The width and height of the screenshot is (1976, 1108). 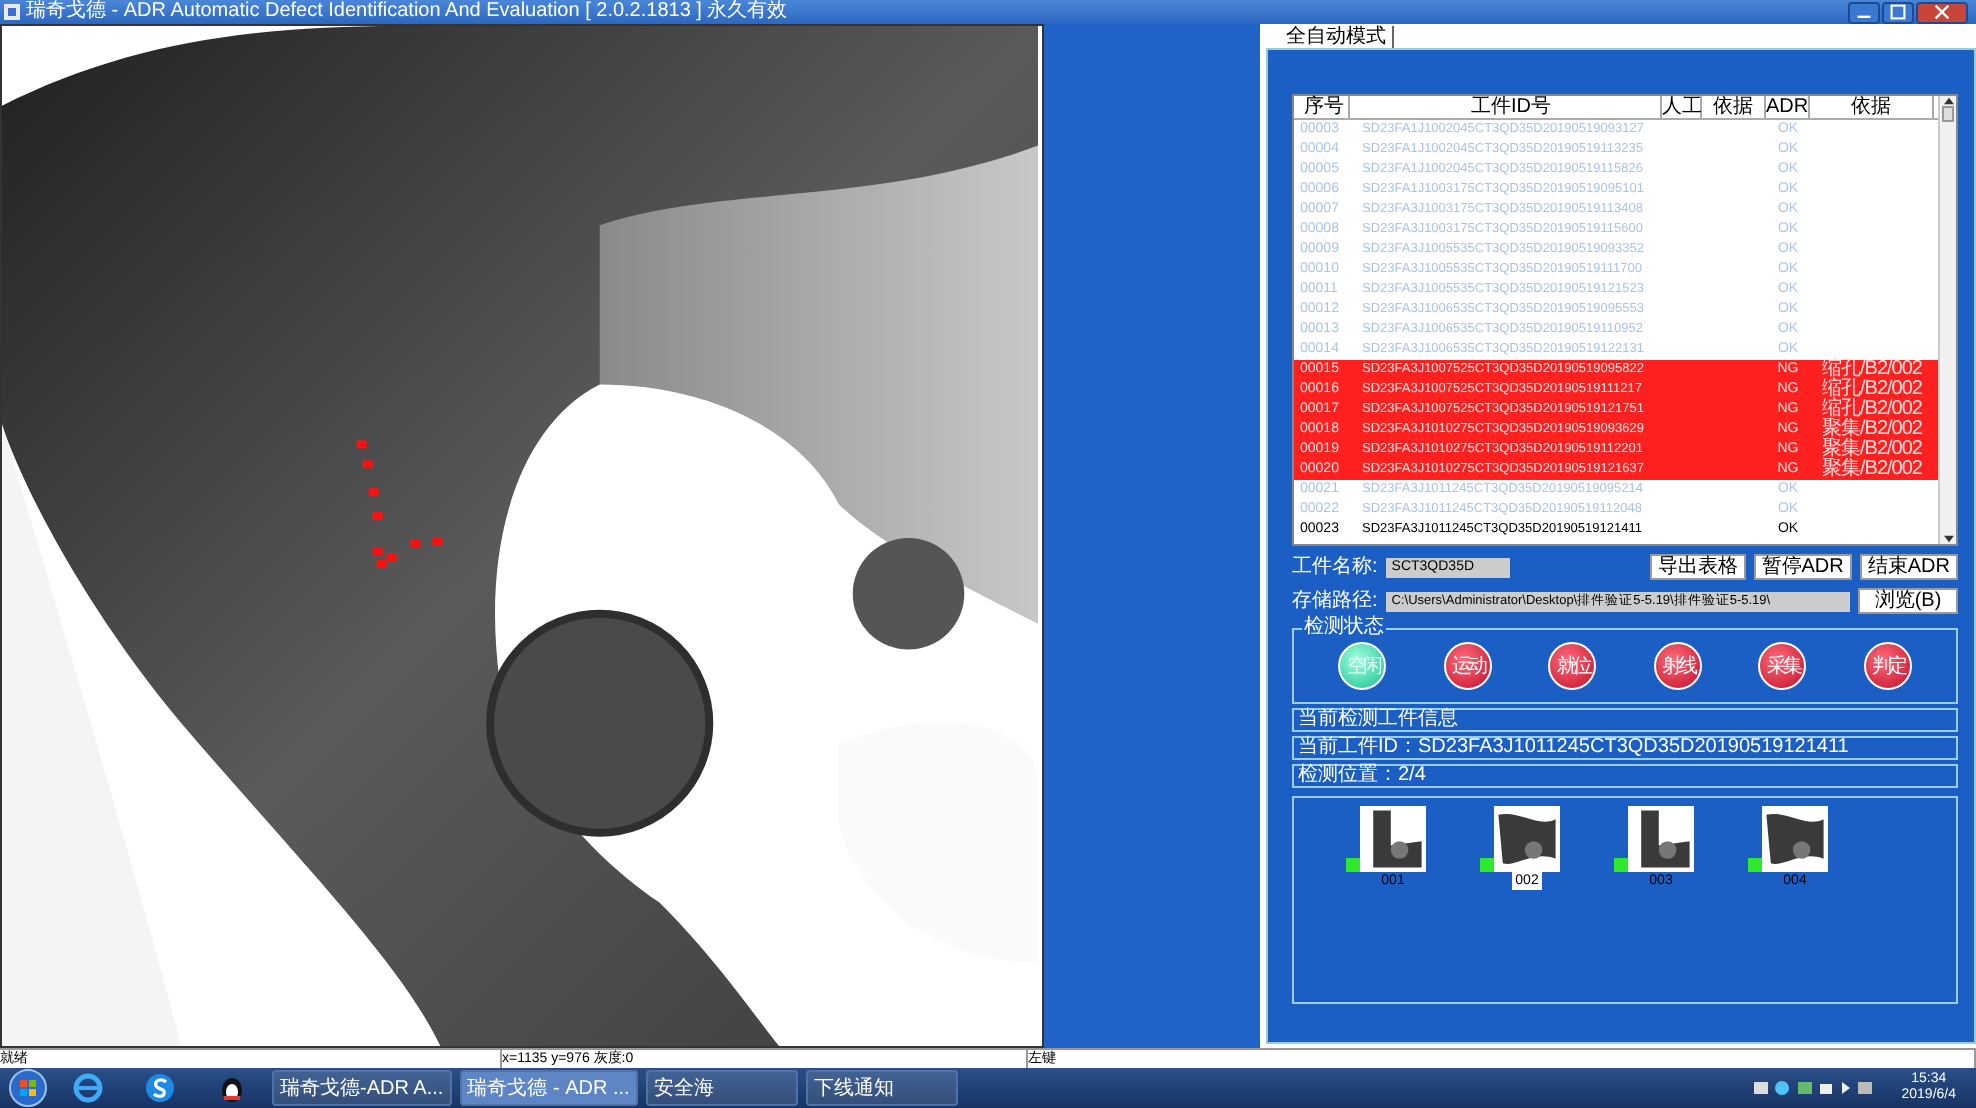 I want to click on status-light: 采集, so click(x=1782, y=666).